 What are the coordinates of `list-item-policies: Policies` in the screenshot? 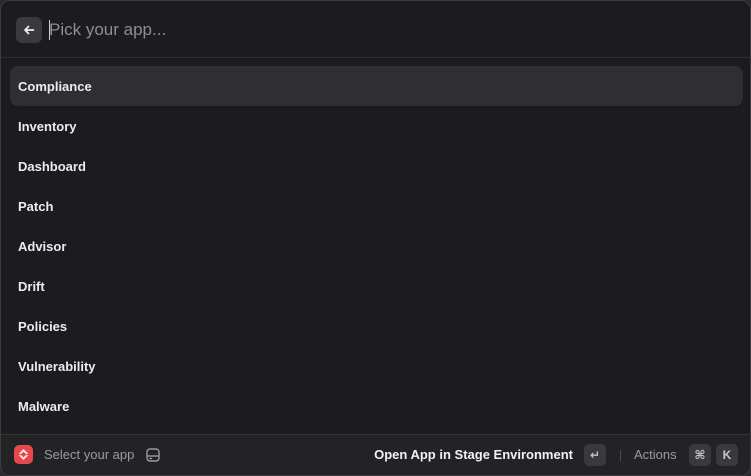 It's located at (376, 326).